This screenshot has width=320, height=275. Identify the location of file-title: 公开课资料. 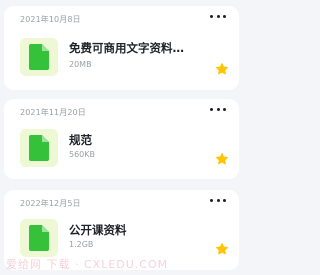
(98, 230).